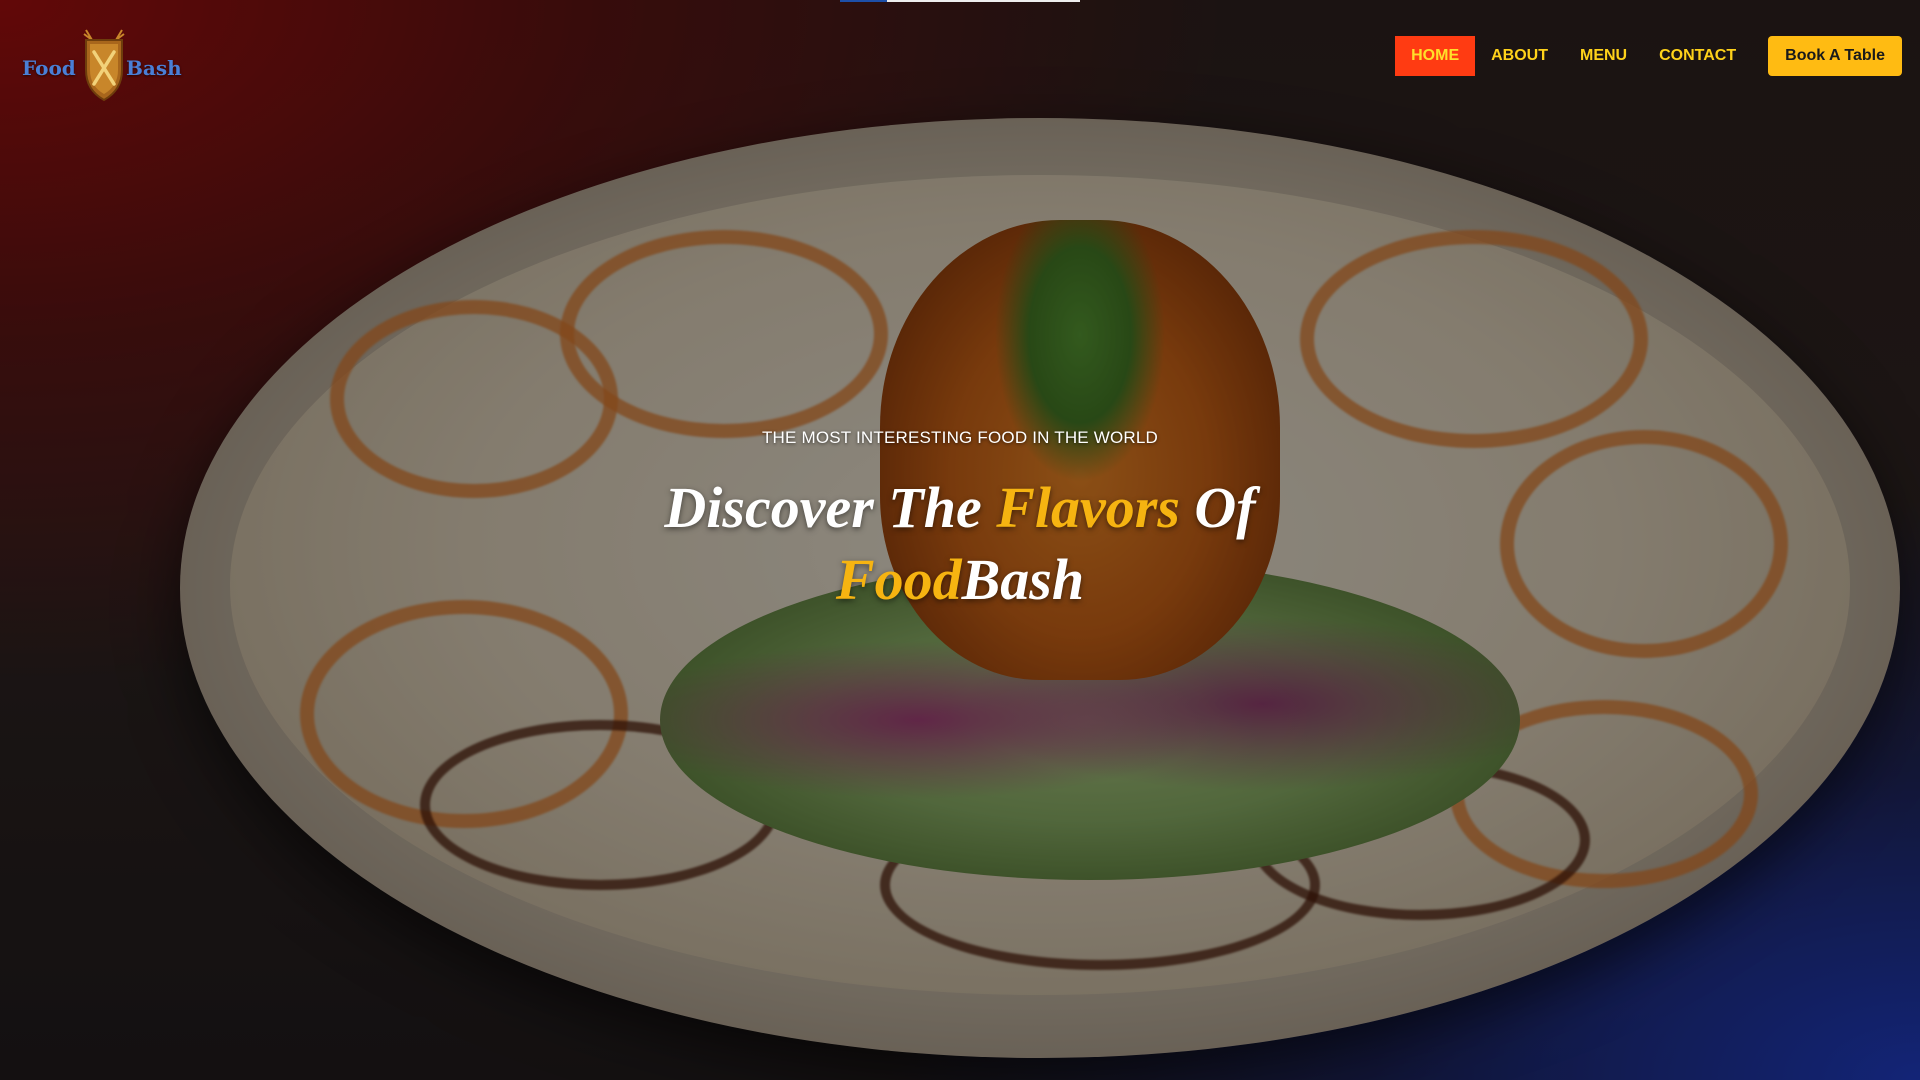 This screenshot has width=1920, height=1080. What do you see at coordinates (1519, 56) in the screenshot?
I see `nav-about: ABOUT` at bounding box center [1519, 56].